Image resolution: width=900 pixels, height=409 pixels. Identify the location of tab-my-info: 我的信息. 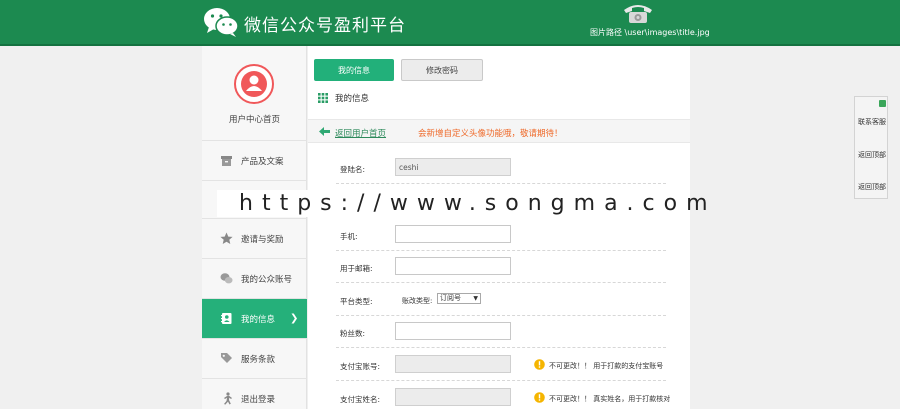
(354, 70).